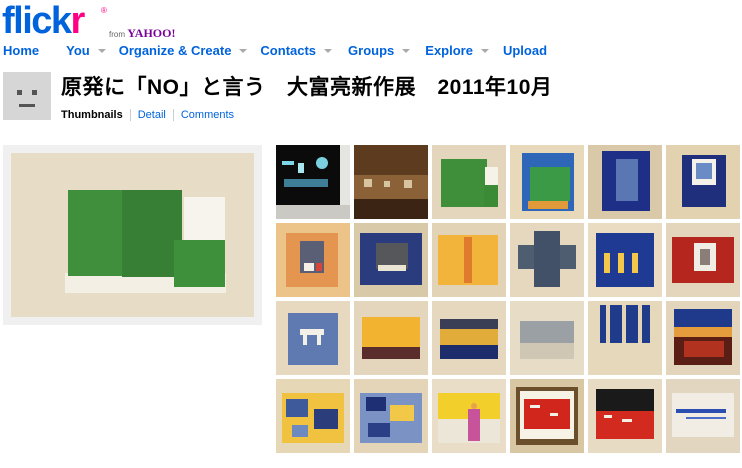 The width and height of the screenshot is (742, 468). I want to click on view-detail: Detail, so click(151, 115).